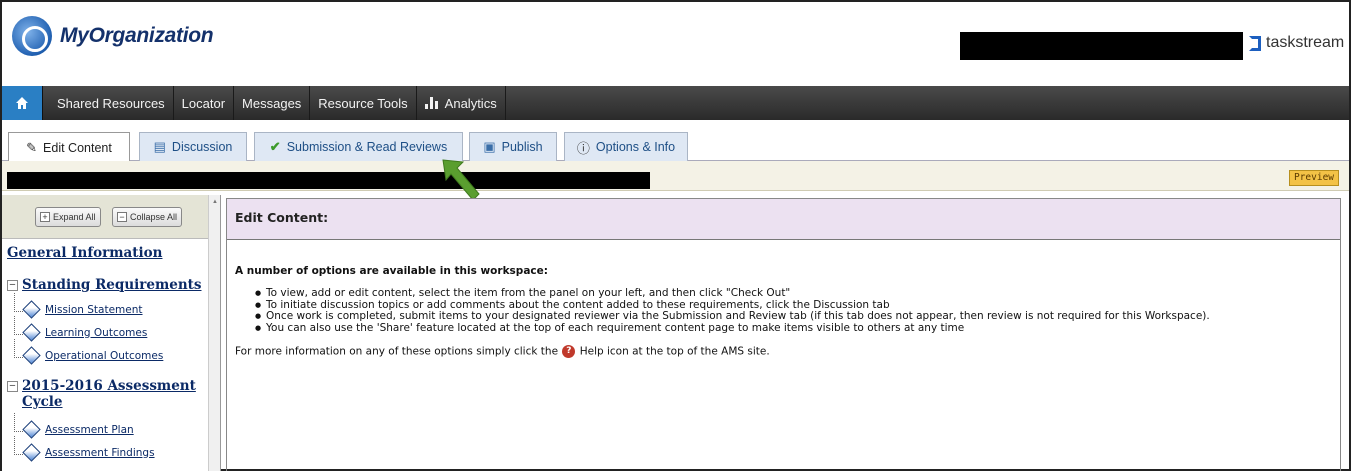 This screenshot has width=1351, height=471. Describe the element at coordinates (111, 217) in the screenshot. I see `sidebar-toolbar: + Expand All − Collapse All` at that location.